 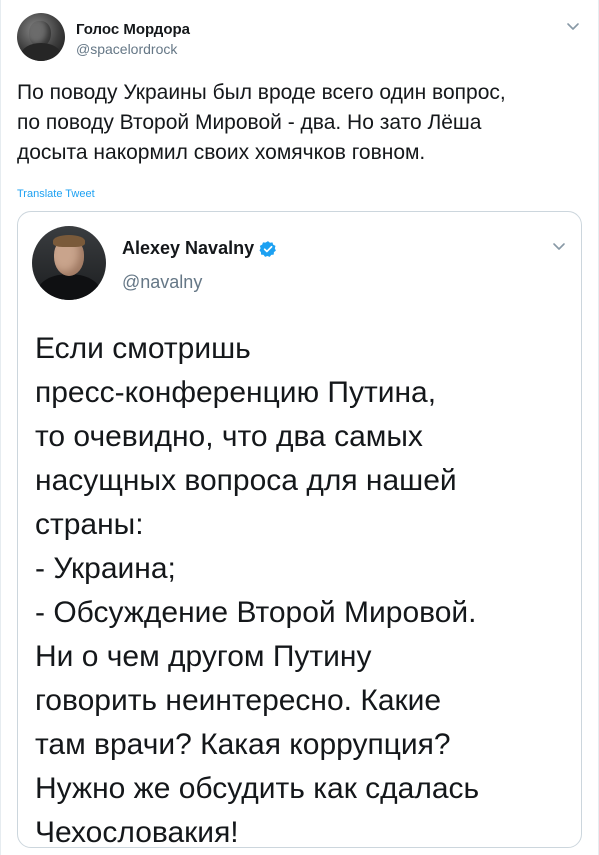 I want to click on quoted-author-avatar, so click(x=69, y=263).